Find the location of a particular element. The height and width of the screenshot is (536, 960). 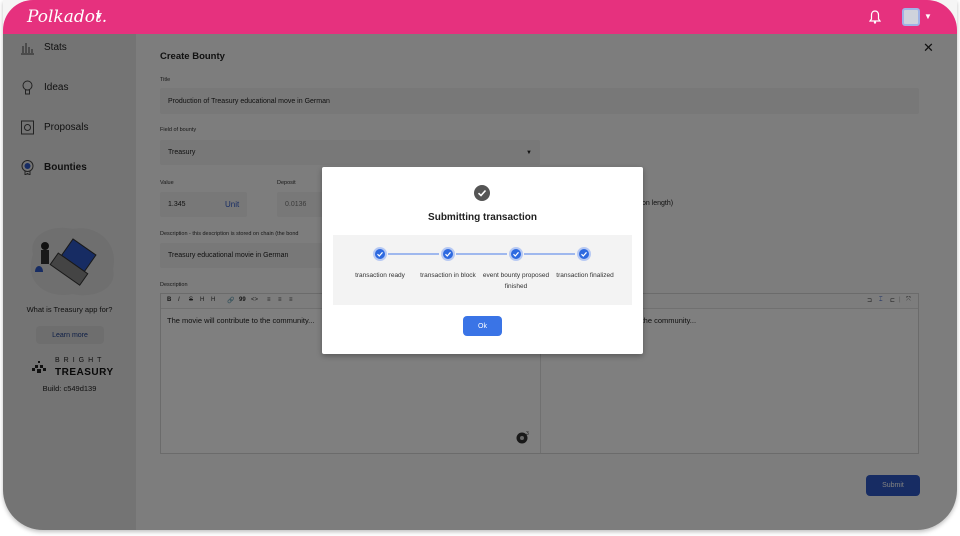

network-caret-icon: ▼ is located at coordinates (99, 16).